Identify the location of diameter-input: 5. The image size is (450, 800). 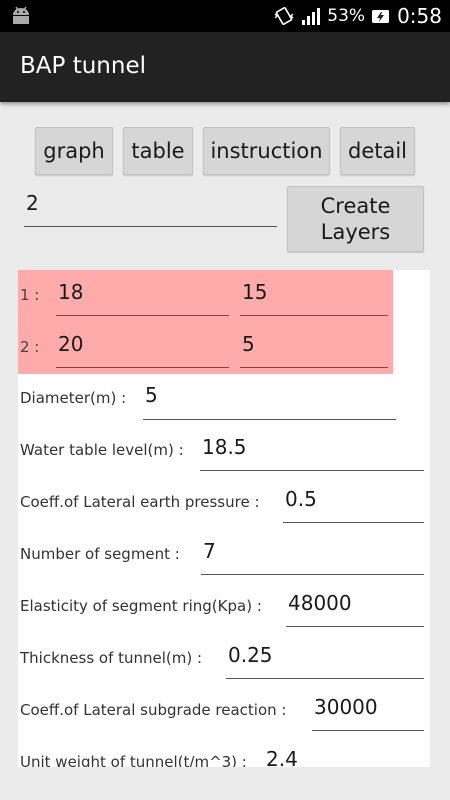
(269, 400).